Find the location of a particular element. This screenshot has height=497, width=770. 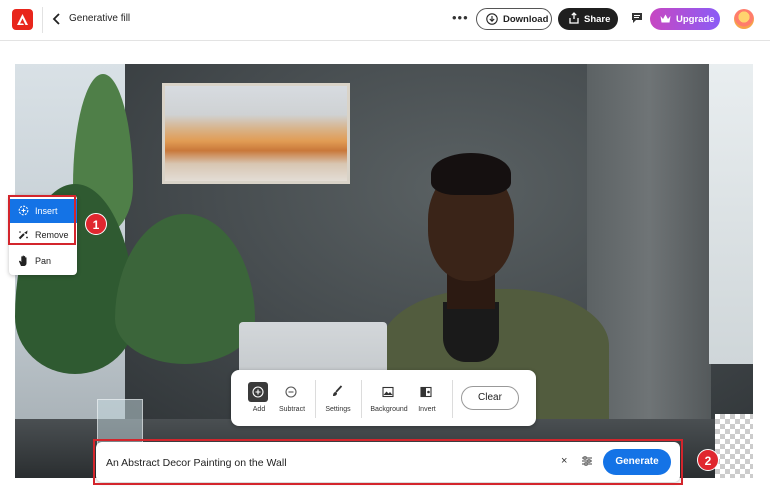

background-icon is located at coordinates (388, 392).